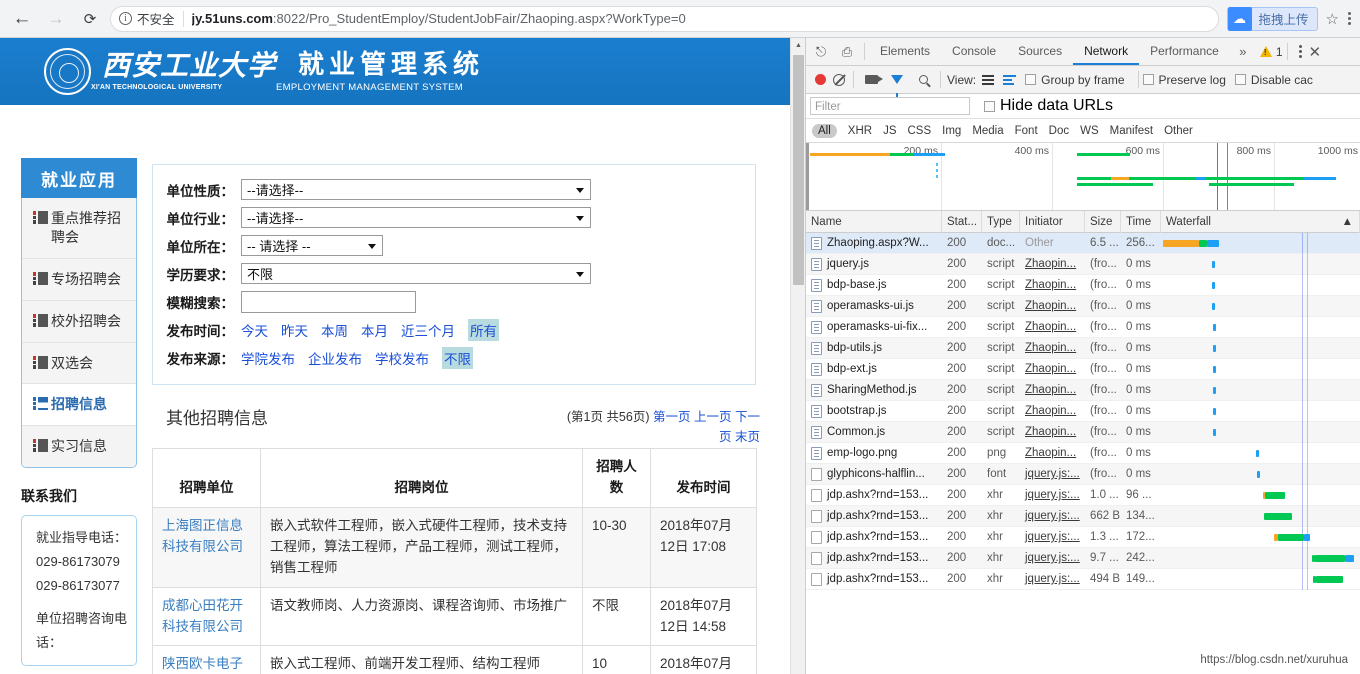  Describe the element at coordinates (905, 51) in the screenshot. I see `tab-elements: Elements` at that location.